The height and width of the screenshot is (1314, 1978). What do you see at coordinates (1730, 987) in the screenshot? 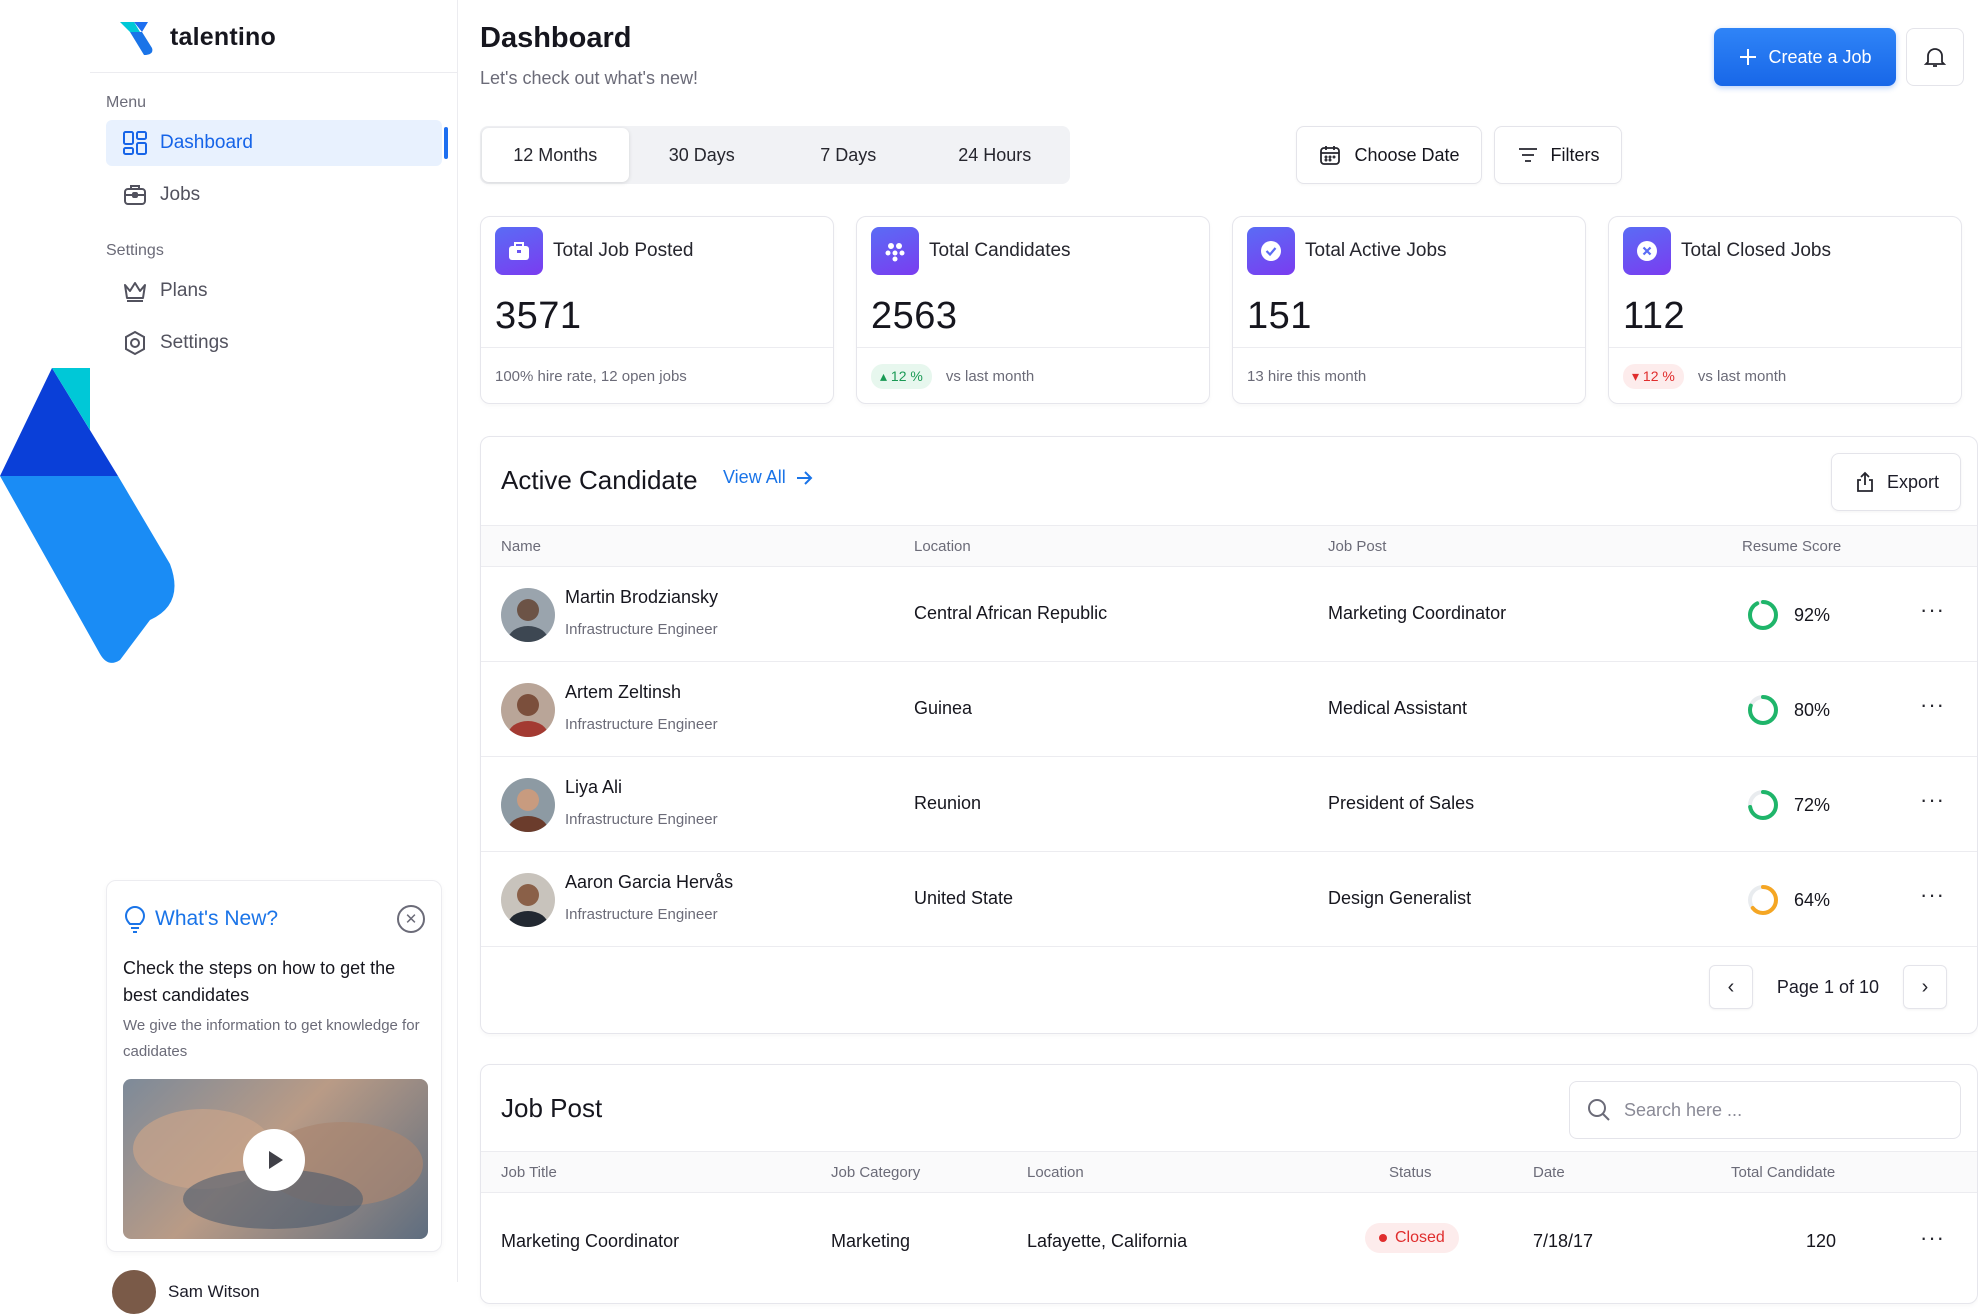
I see `chevron-left-icon: ‹` at bounding box center [1730, 987].